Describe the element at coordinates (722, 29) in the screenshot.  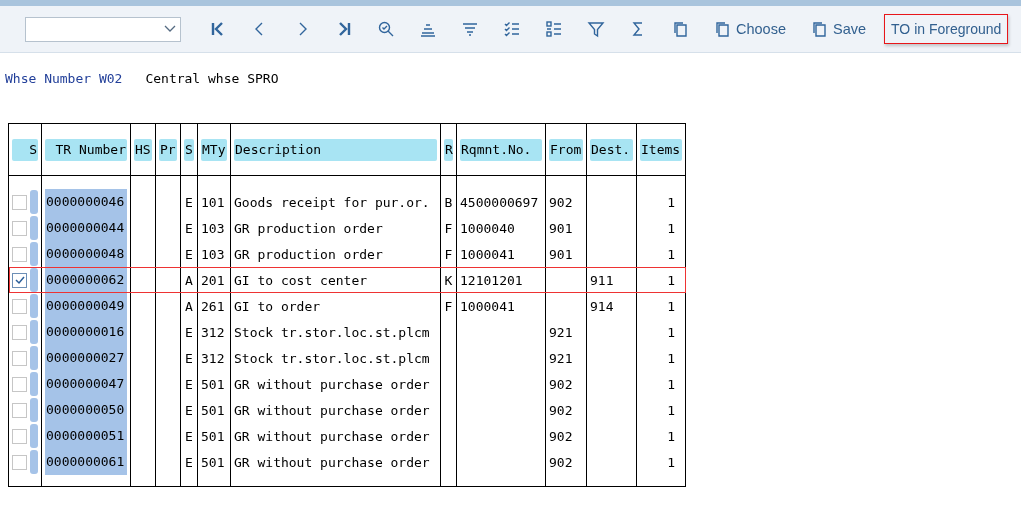
I see `copy-icon` at that location.